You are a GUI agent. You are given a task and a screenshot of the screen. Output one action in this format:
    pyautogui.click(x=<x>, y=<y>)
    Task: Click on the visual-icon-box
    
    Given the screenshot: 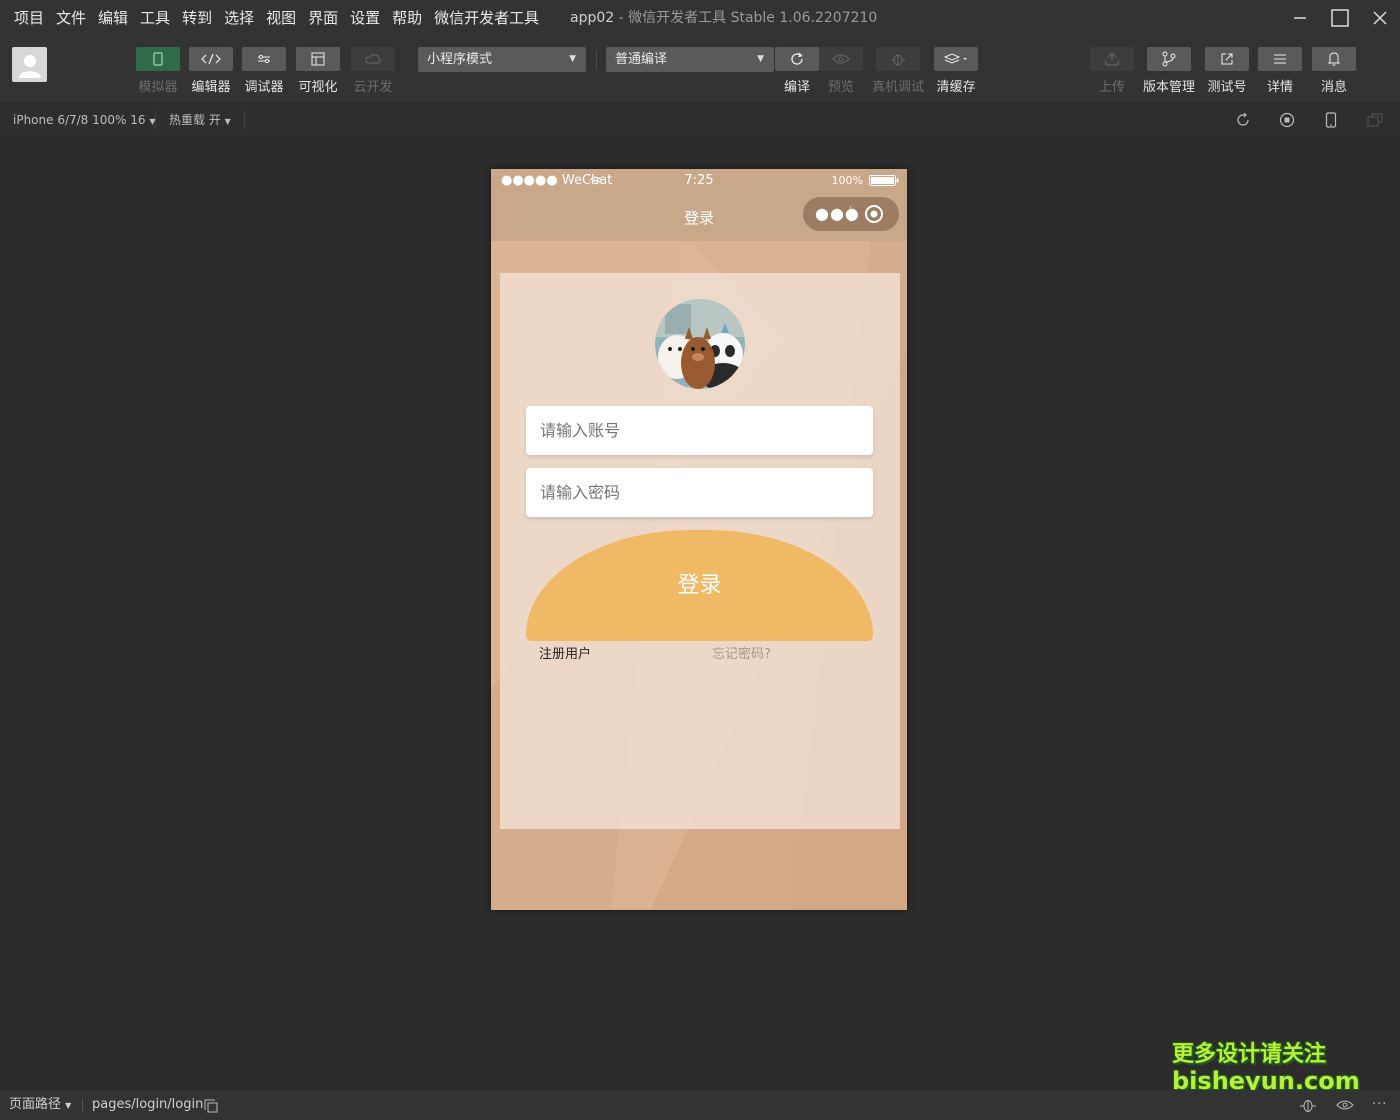 What is the action you would take?
    pyautogui.click(x=318, y=59)
    